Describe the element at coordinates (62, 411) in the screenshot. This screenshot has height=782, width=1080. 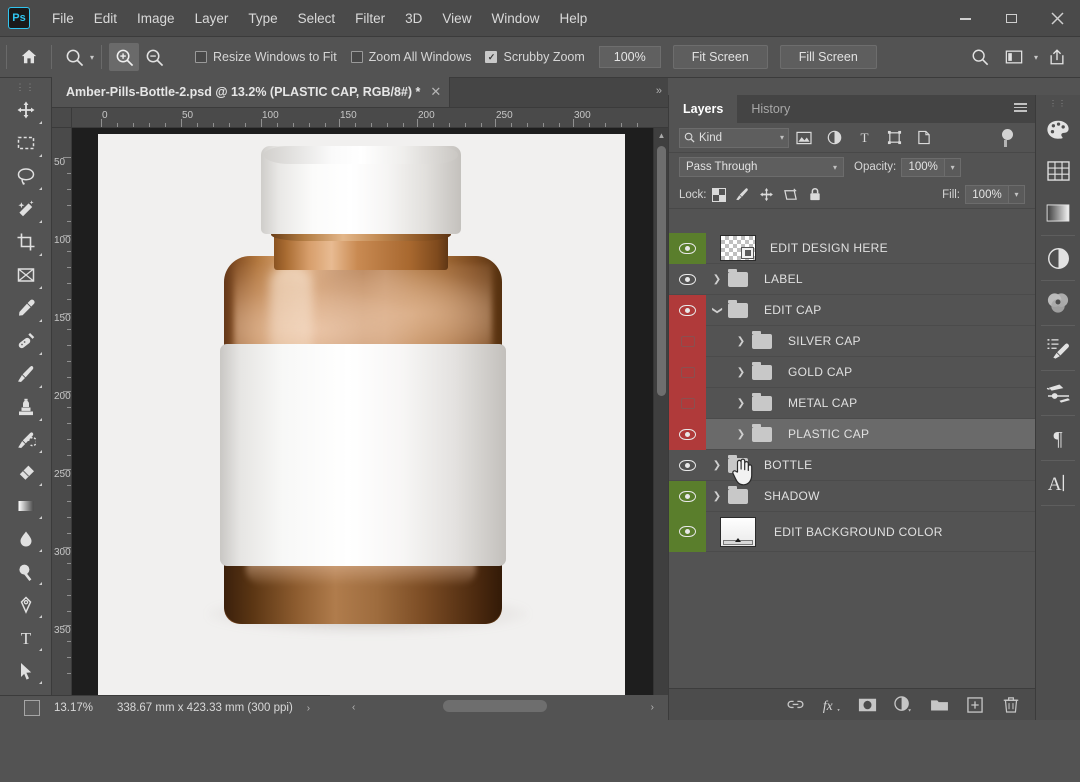
I see `vertical-ruler: 50 100 150 200 250 300 350` at that location.